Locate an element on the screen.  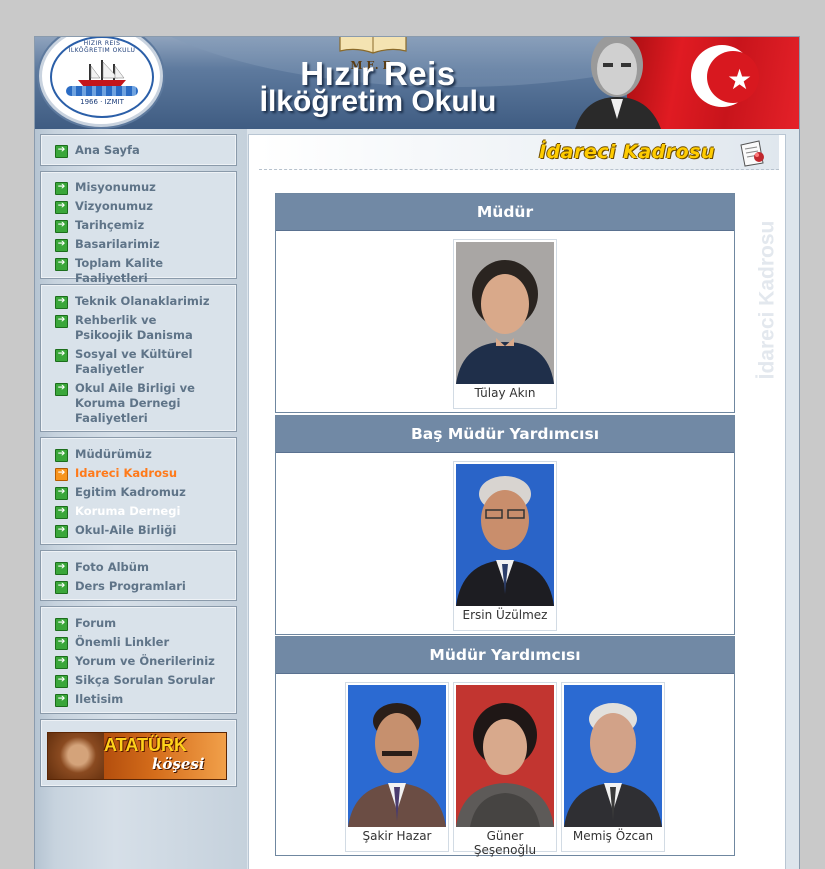
school-logo: HIZIR REIS İLKÖĞRETIM OKULU 1966 · IZMIT is located at coordinates (101, 82).